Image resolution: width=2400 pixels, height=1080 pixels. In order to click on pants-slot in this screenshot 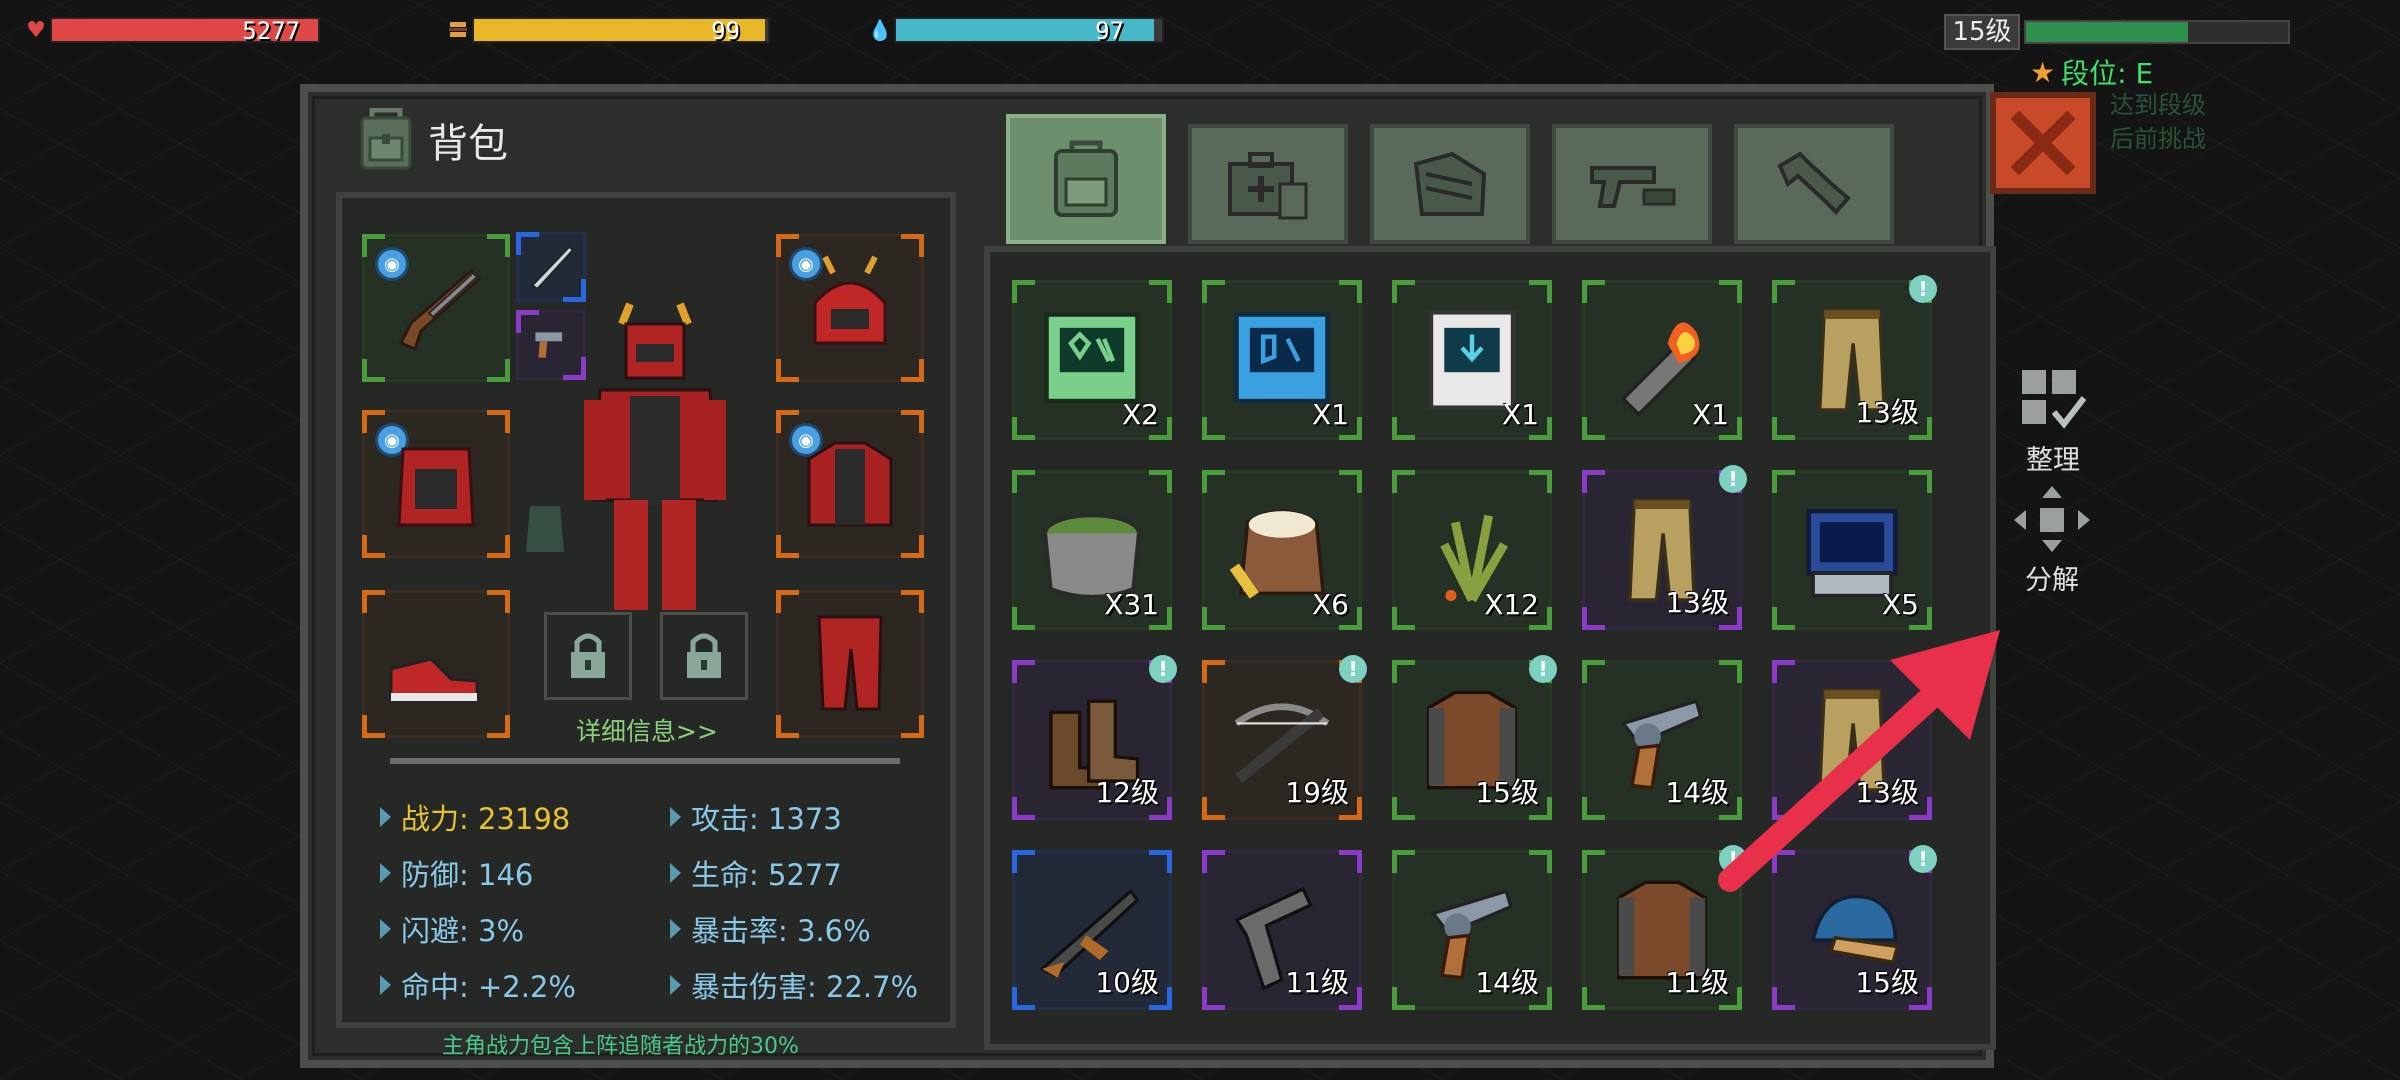, I will do `click(850, 664)`.